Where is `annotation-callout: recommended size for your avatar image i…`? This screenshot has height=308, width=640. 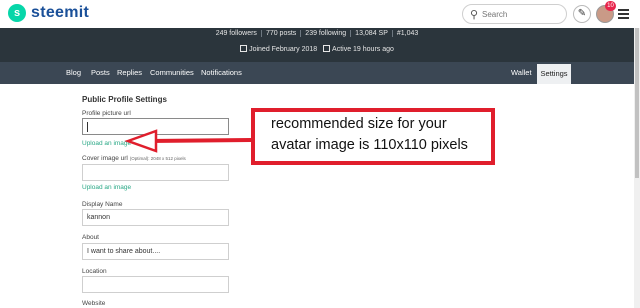
annotation-callout: recommended size for your avatar image i… is located at coordinates (373, 136).